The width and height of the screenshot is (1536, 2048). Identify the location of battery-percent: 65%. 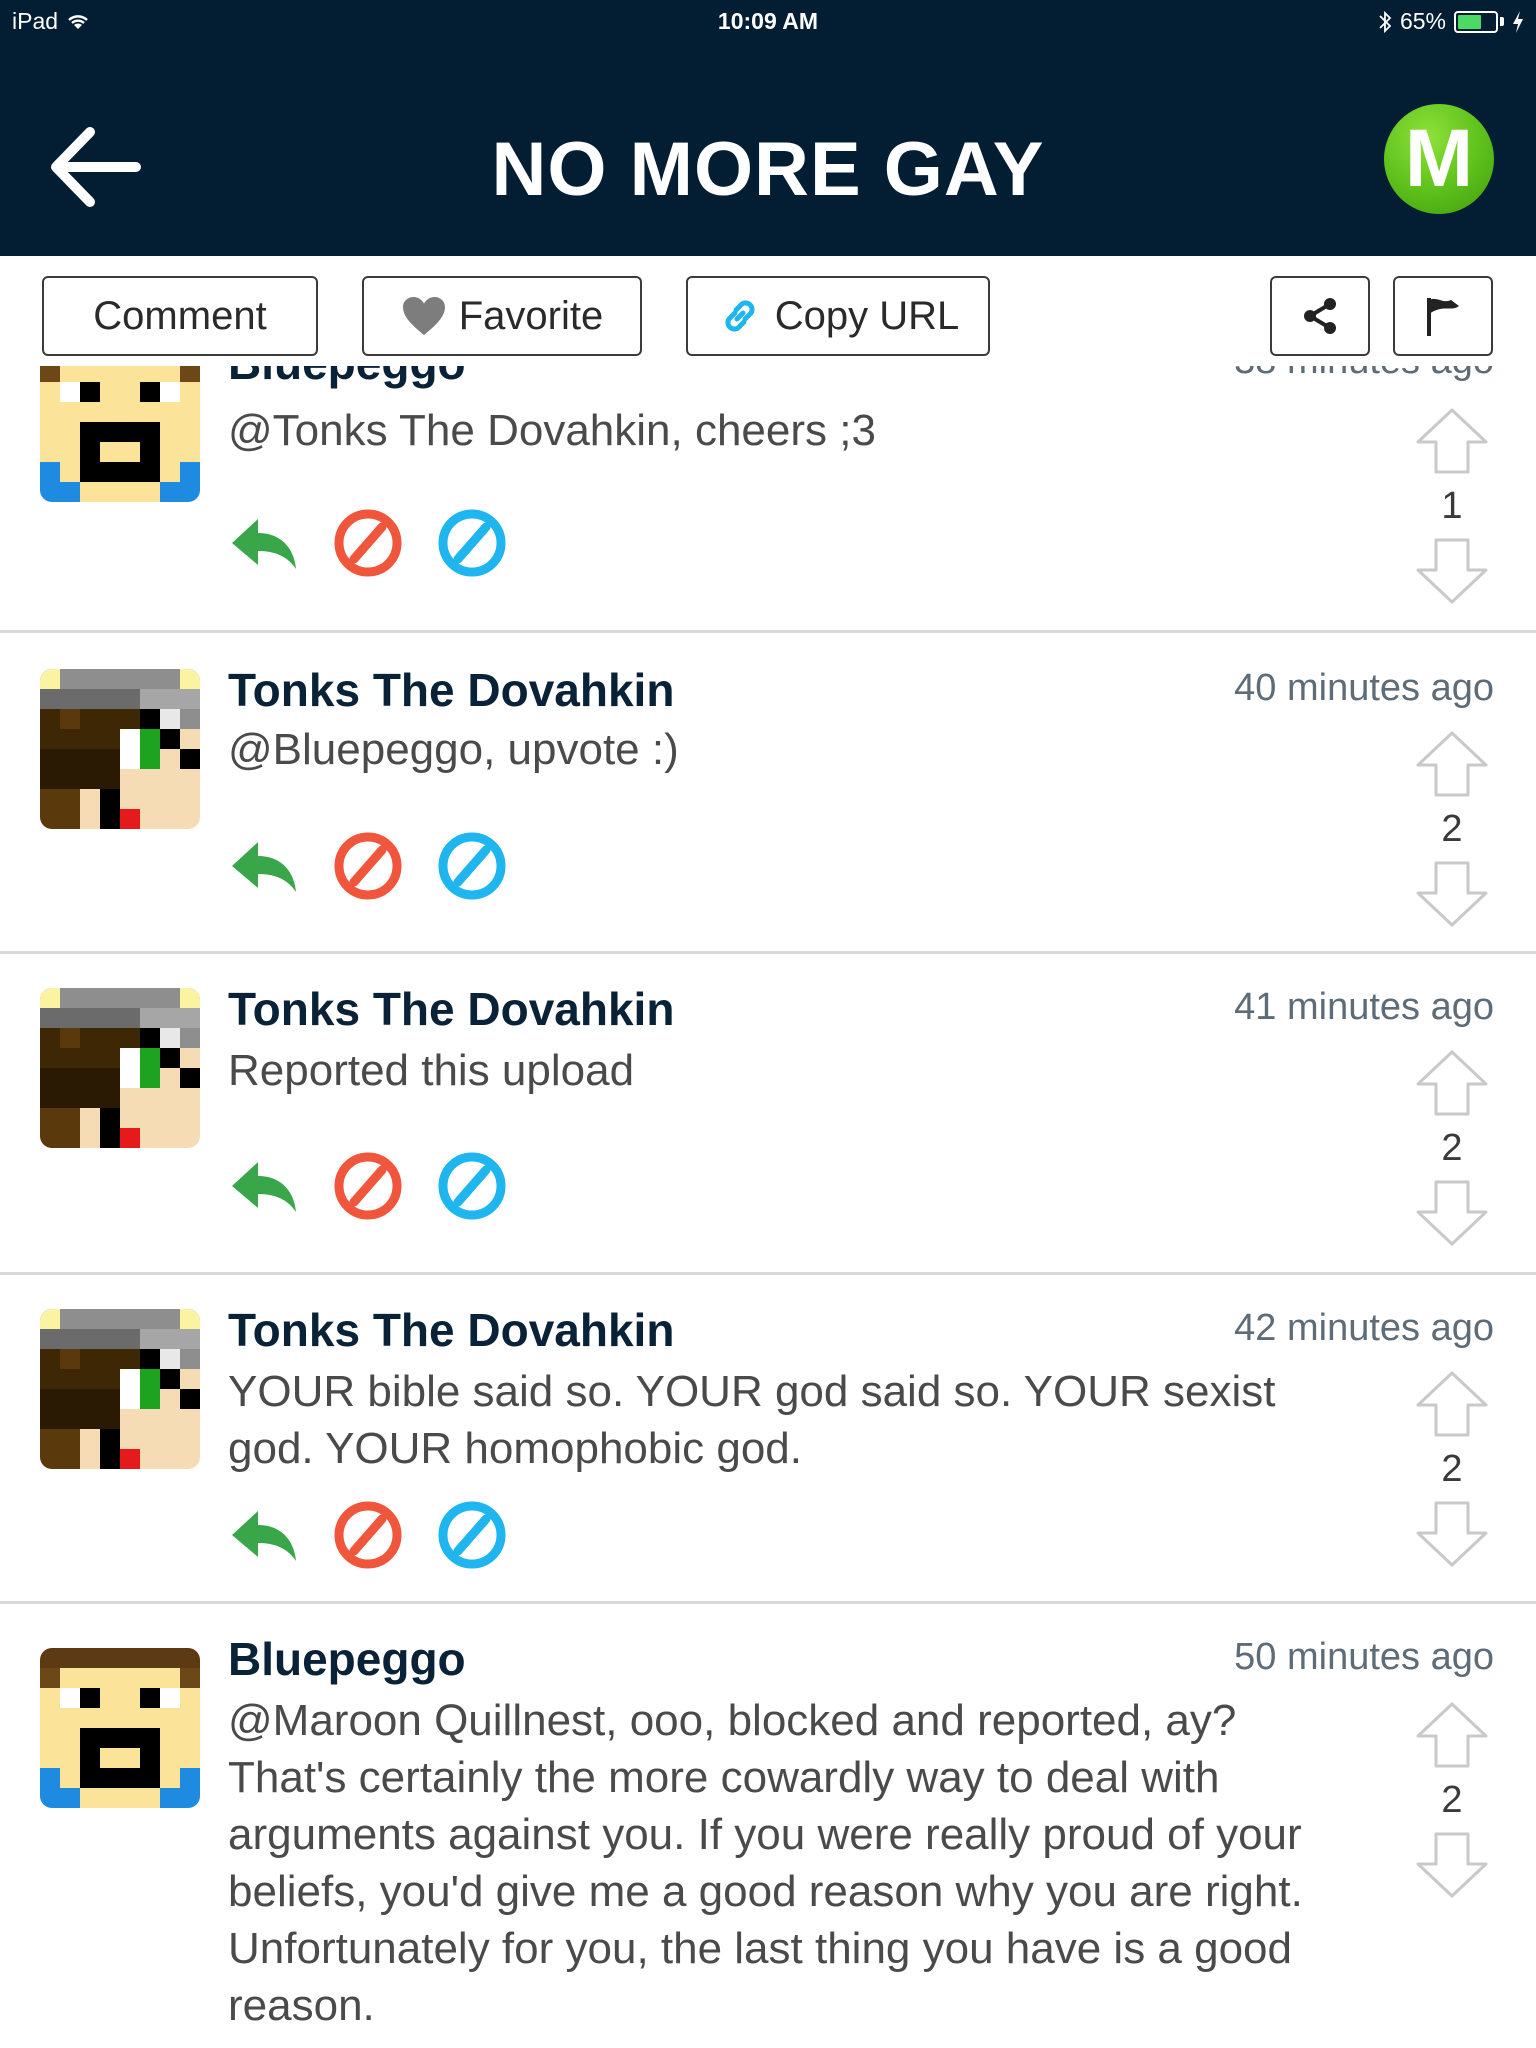
(1422, 21).